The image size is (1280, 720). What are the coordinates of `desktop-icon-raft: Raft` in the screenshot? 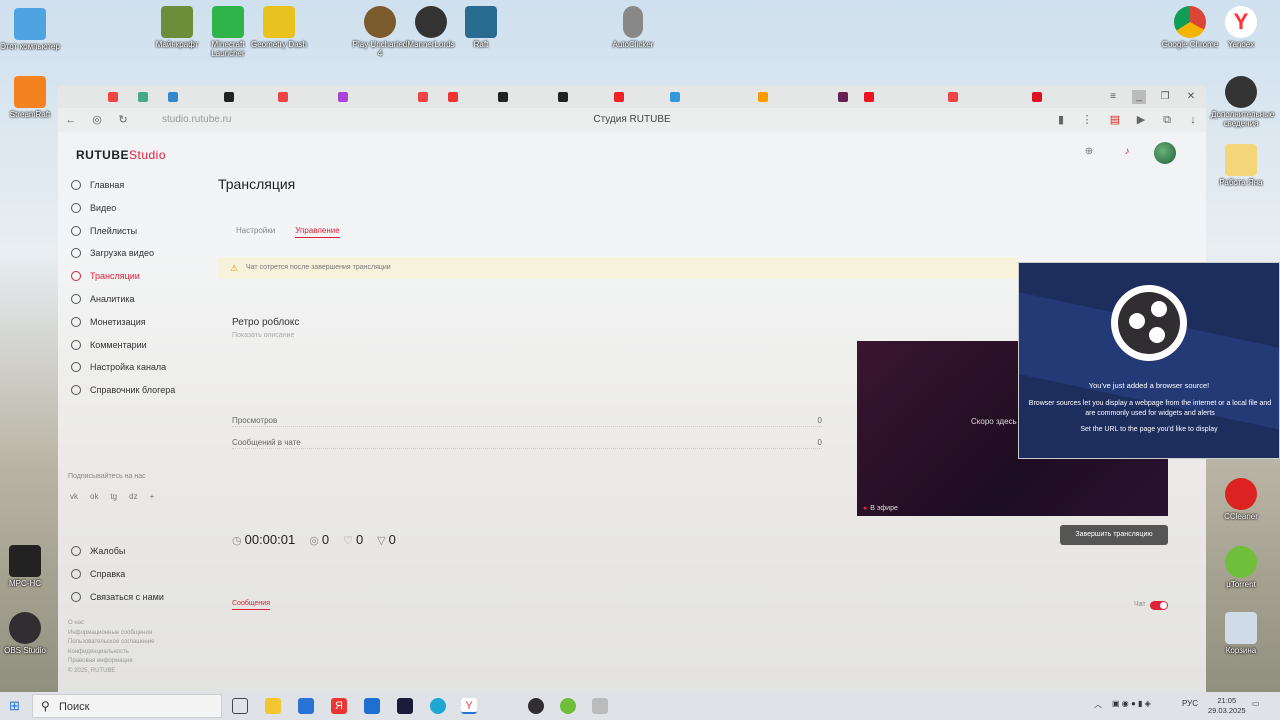 It's located at (481, 27).